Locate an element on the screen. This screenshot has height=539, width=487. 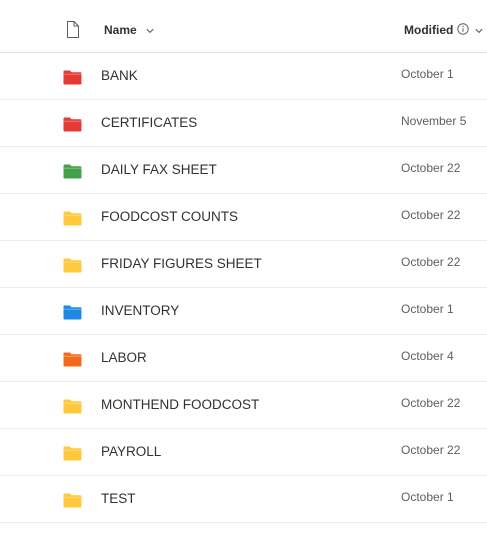
folder-name: LABOR is located at coordinates (124, 357).